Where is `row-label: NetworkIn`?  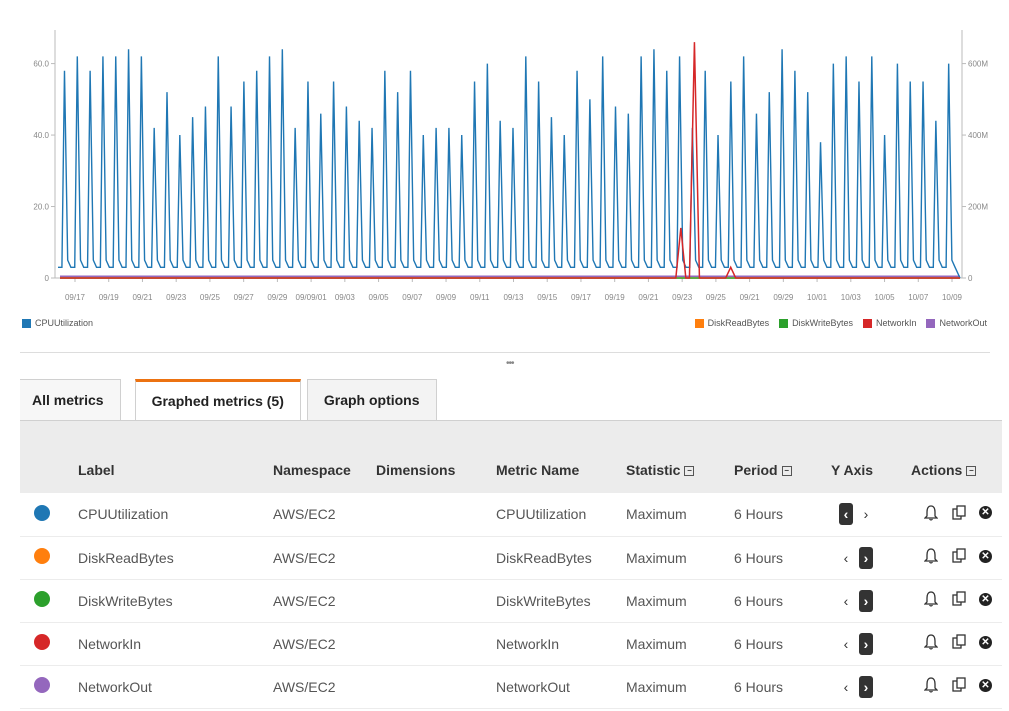 row-label: NetworkIn is located at coordinates (175, 643).